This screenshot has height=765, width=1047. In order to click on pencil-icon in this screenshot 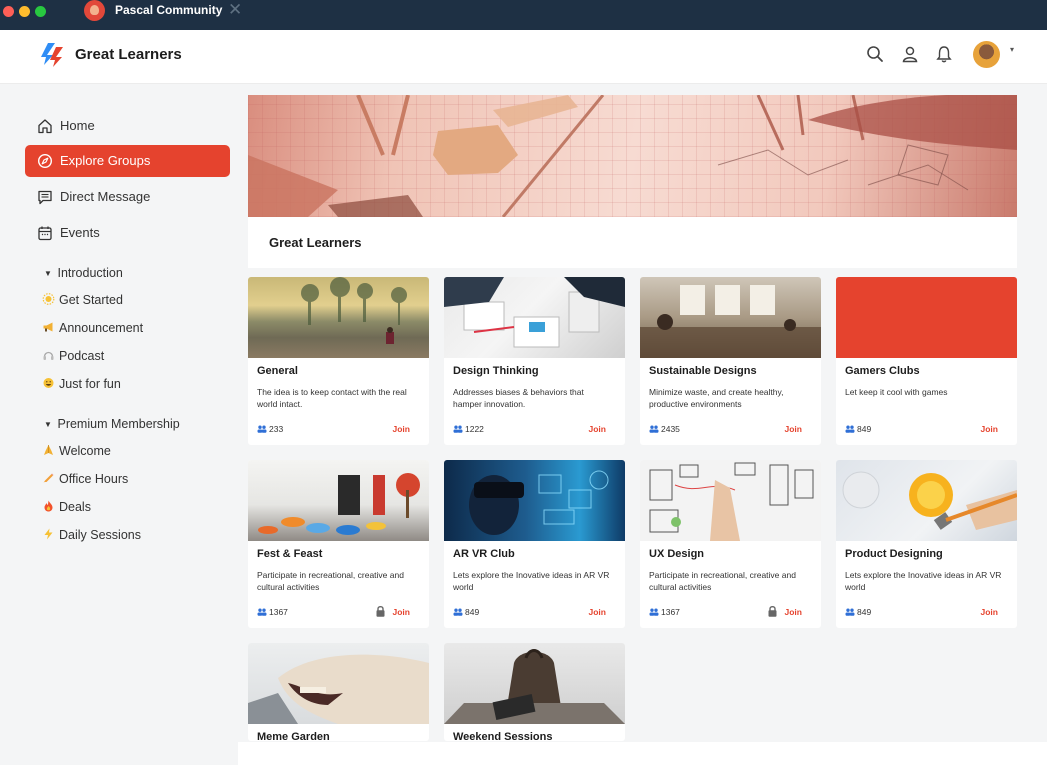, I will do `click(48, 478)`.